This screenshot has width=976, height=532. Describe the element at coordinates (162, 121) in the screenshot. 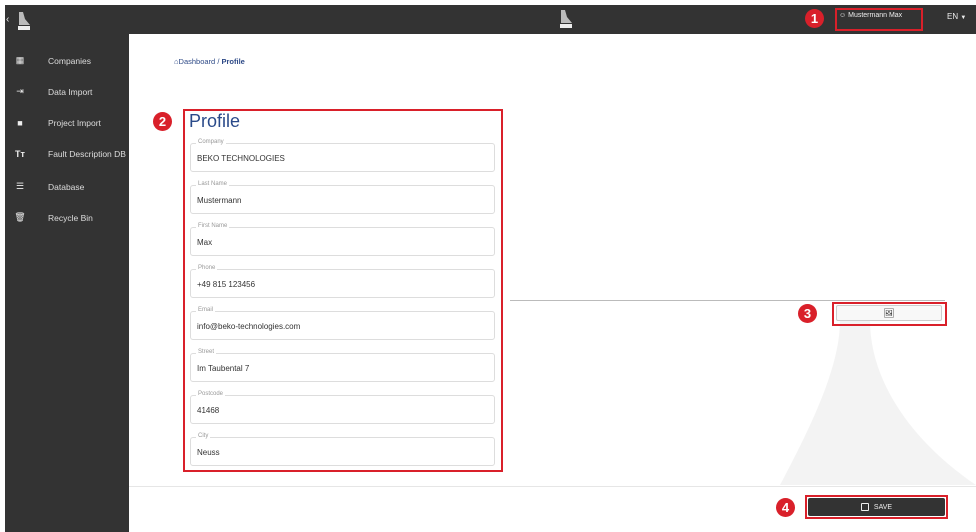

I see `annotation-badge-2: 2` at that location.